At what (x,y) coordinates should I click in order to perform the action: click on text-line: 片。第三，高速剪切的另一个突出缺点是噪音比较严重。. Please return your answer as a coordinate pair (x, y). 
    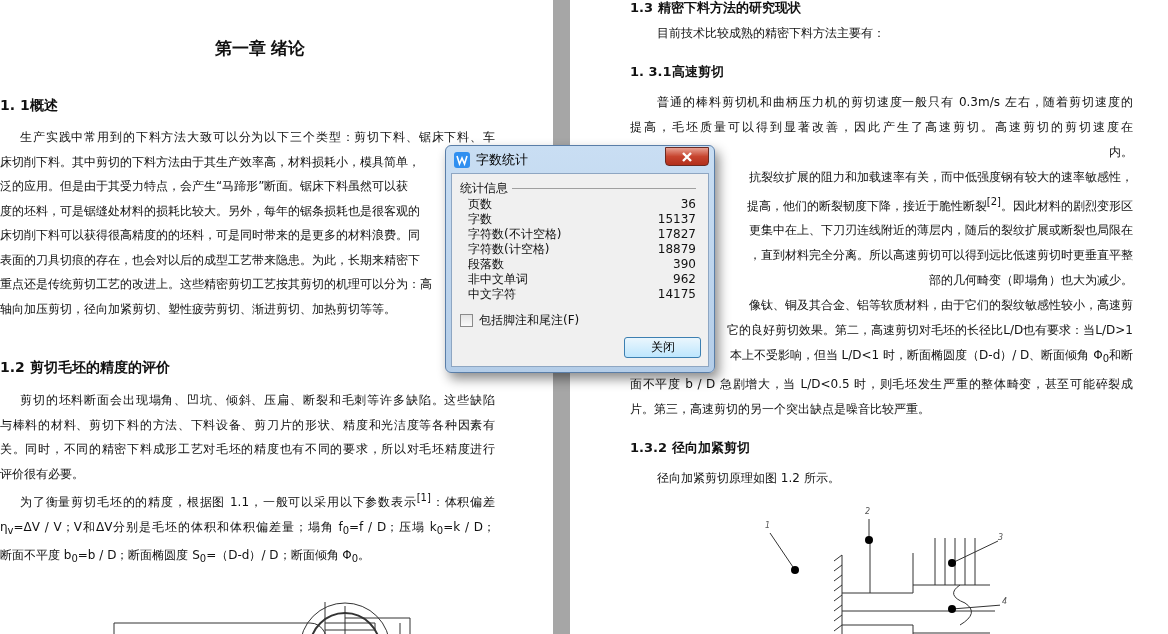
    Looking at the image, I should click on (780, 410).